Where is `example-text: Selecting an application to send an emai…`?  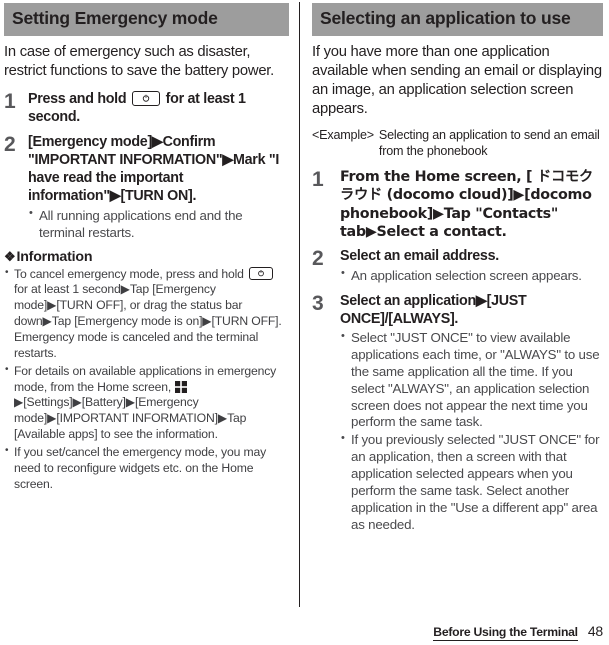
example-text: Selecting an application to send an emai… is located at coordinates (489, 143).